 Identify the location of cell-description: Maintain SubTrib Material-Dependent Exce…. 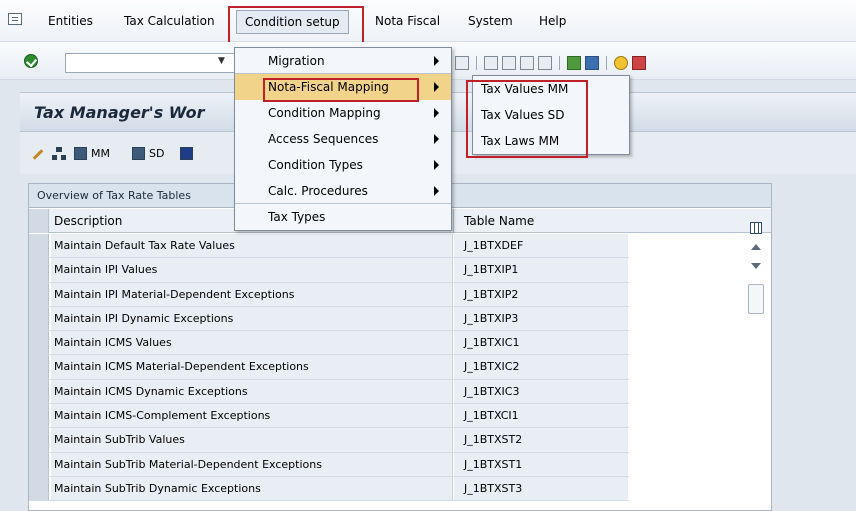
(252, 464).